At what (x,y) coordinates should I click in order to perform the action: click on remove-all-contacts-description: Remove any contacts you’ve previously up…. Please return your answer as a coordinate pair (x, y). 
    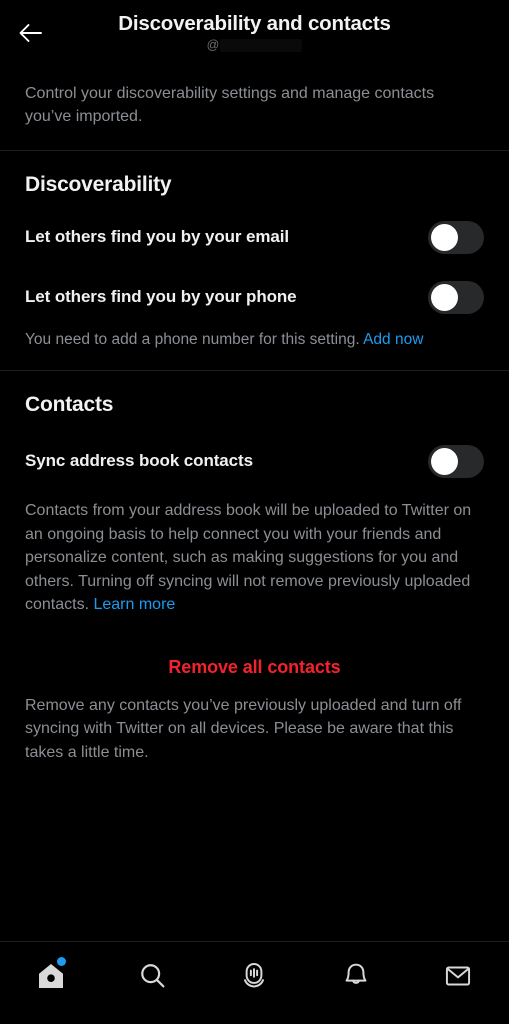
    Looking at the image, I should click on (243, 728).